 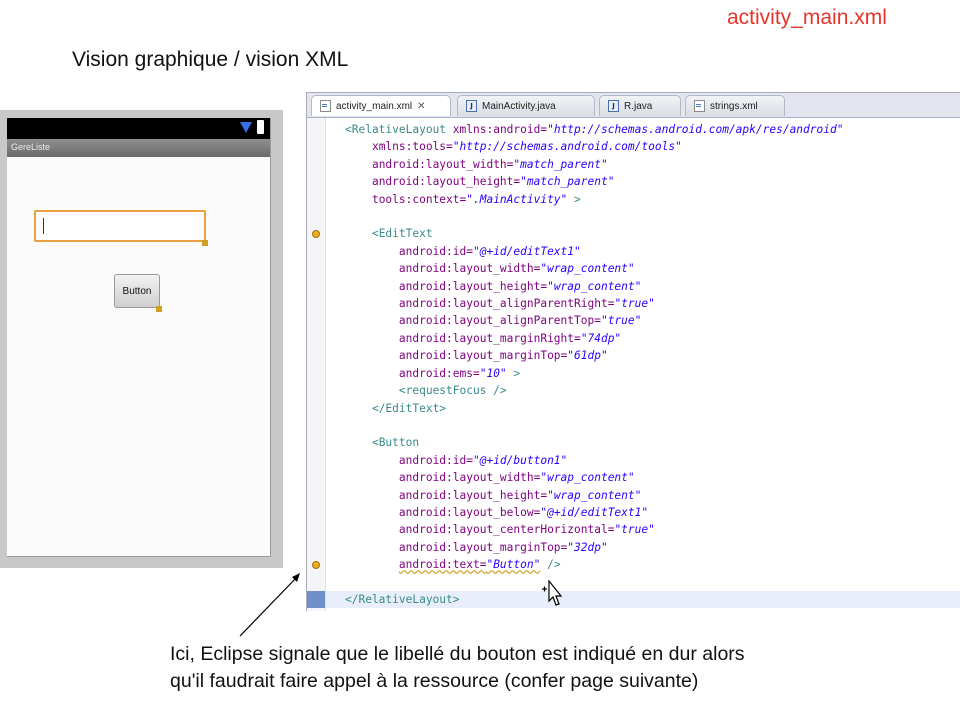 What do you see at coordinates (395, 443) in the screenshot?
I see `code-token: <Button` at bounding box center [395, 443].